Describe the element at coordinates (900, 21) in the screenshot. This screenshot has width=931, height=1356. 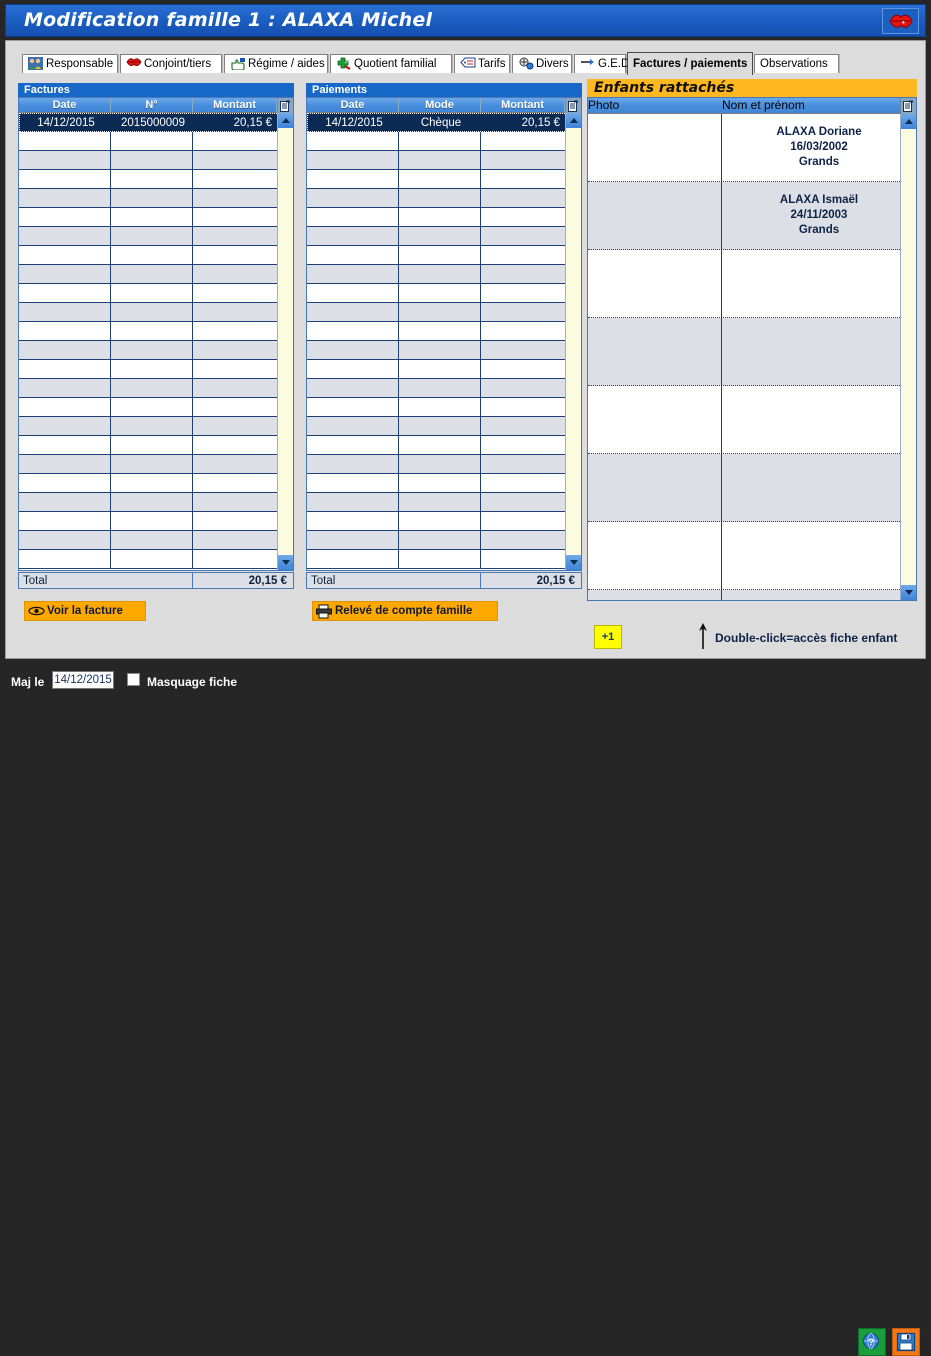
I see `lips-icon-button` at that location.